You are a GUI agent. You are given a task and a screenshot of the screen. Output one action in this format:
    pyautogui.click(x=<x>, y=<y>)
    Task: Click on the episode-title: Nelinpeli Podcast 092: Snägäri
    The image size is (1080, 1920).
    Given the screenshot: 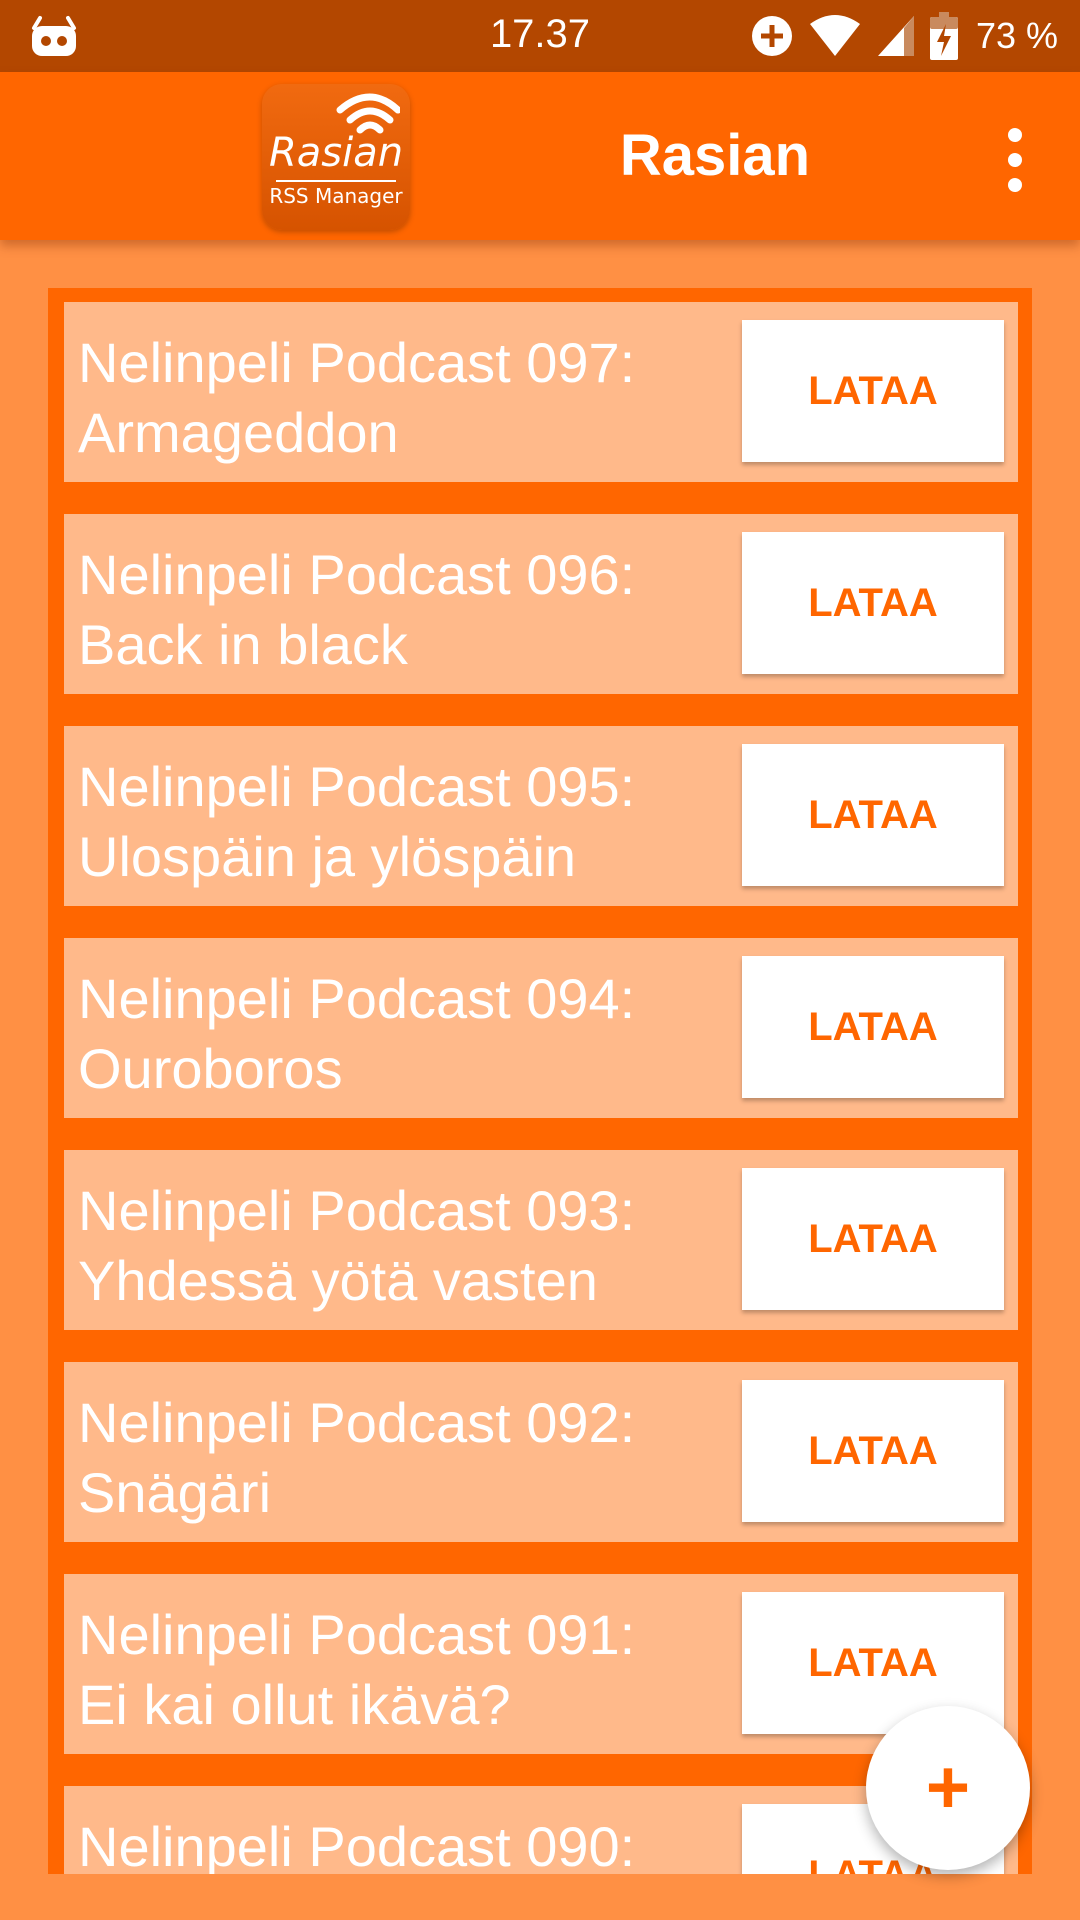 What is the action you would take?
    pyautogui.click(x=378, y=1458)
    